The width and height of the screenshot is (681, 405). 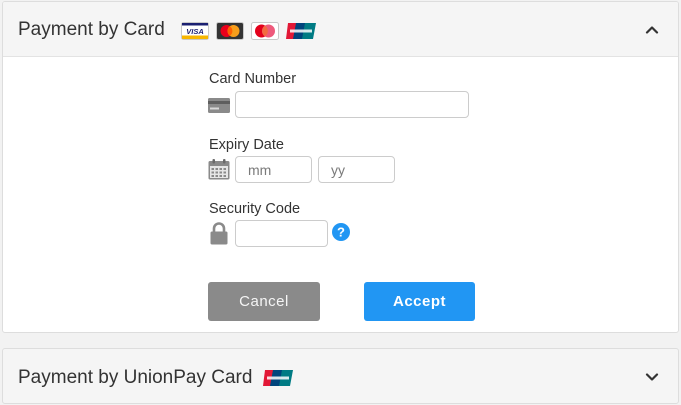 I want to click on card-panel-title: Payment by Card, so click(x=91, y=29).